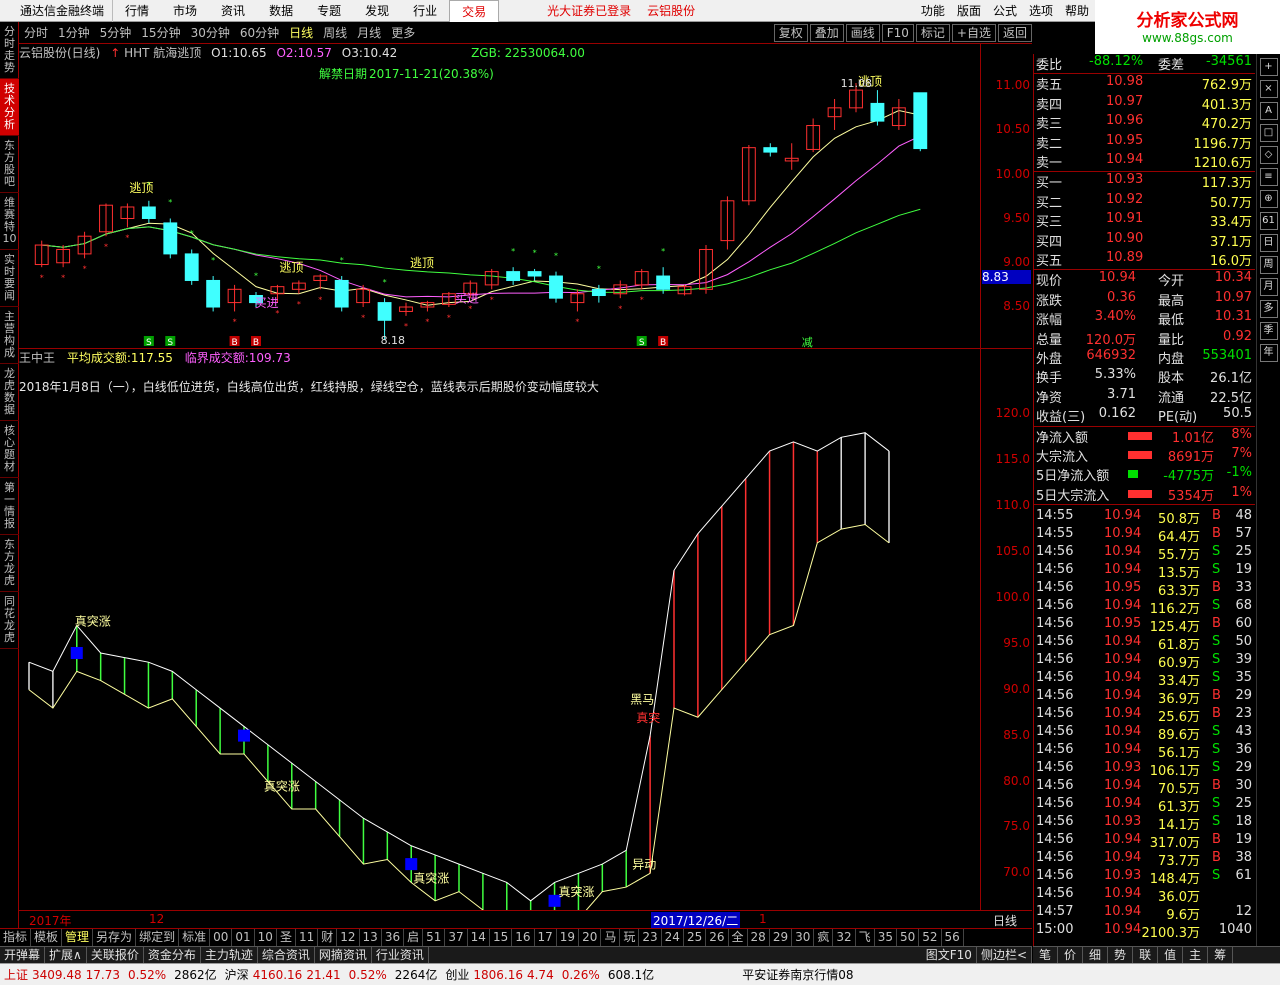  Describe the element at coordinates (826, 32) in the screenshot. I see `tool-button-1: 叠加` at that location.